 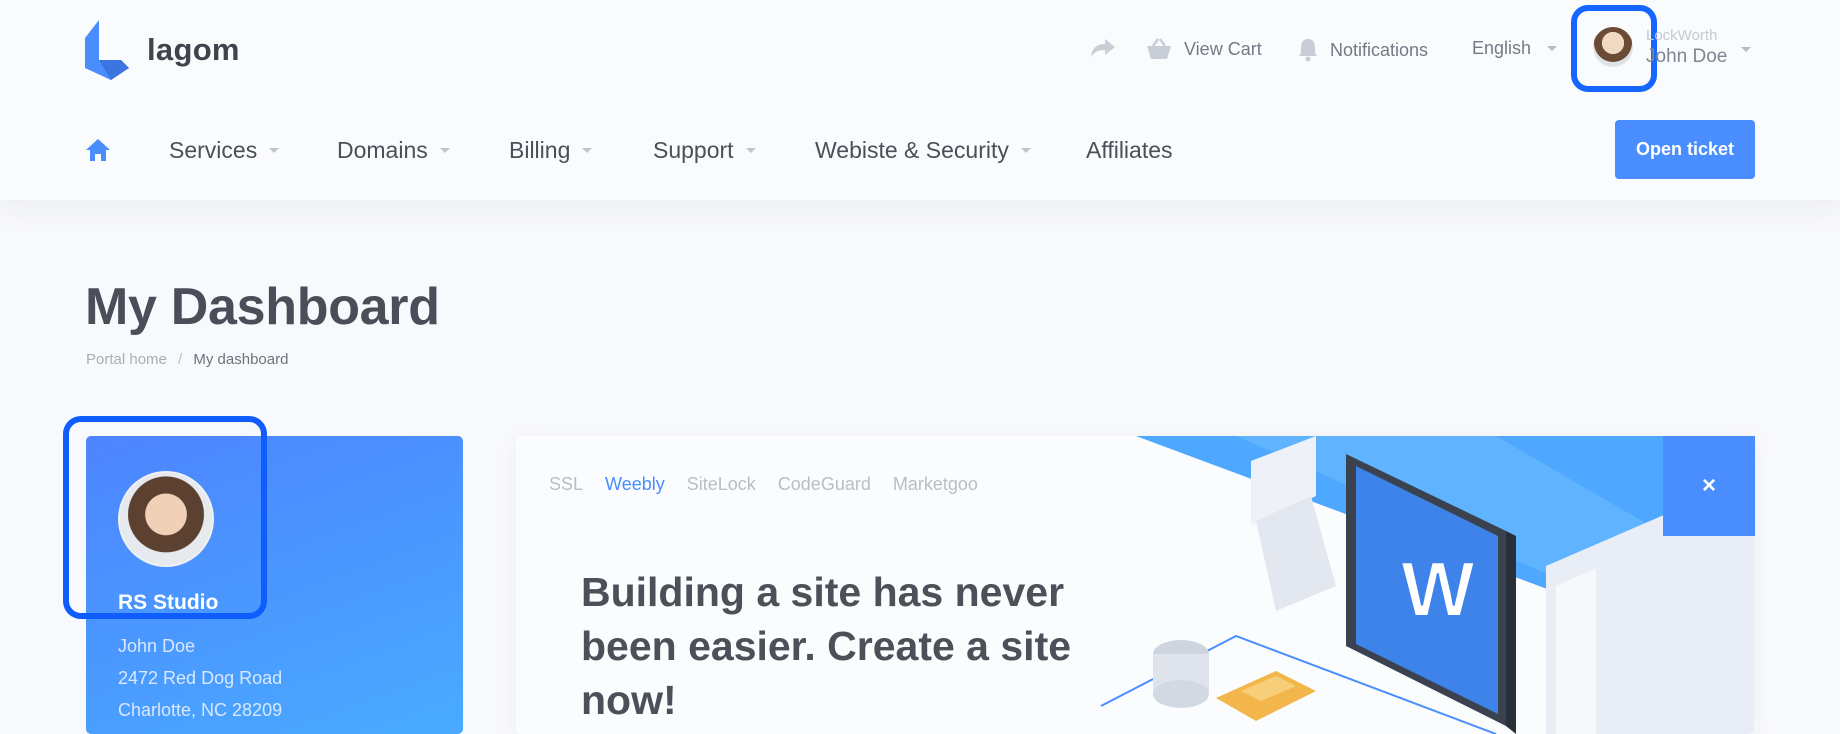 I want to click on logo-text: lagom, so click(x=193, y=49).